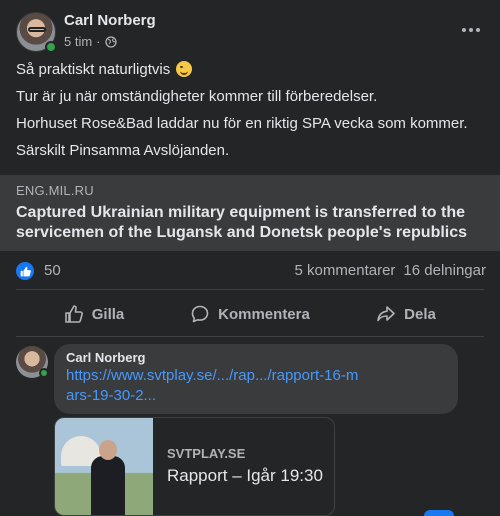 This screenshot has width=500, height=516. I want to click on link-domain: ENG.MIL.RU, so click(55, 190).